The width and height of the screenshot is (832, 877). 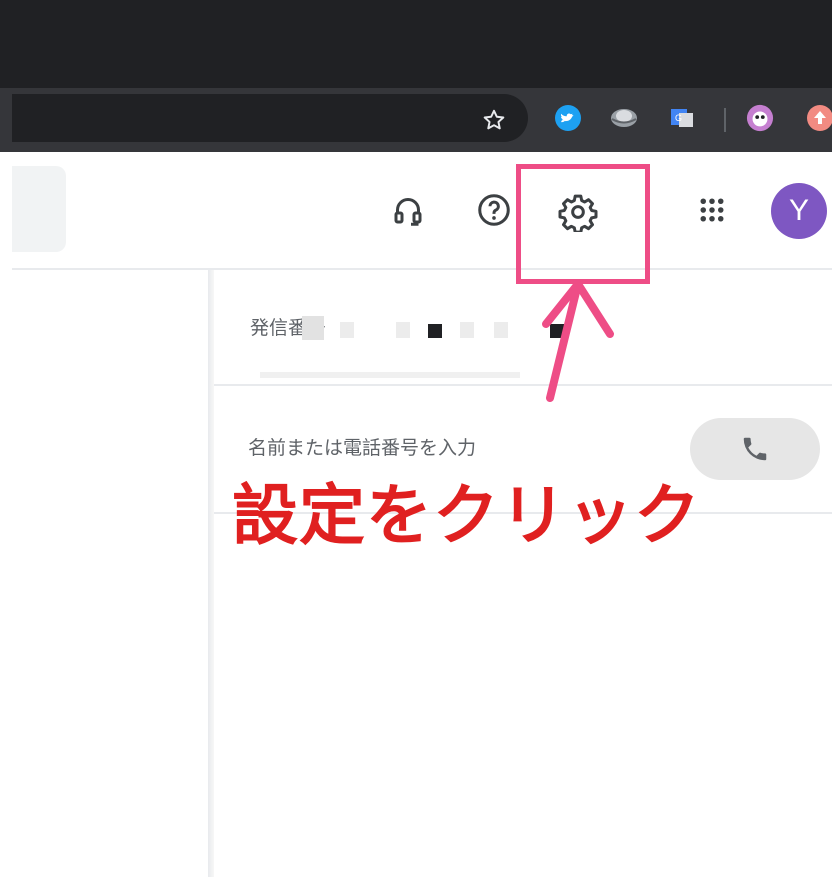 What do you see at coordinates (819, 118) in the screenshot?
I see `upload-extension-icon` at bounding box center [819, 118].